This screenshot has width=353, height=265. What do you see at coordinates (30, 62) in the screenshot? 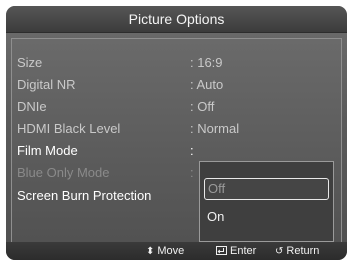
I see `menu-item-label: Size` at bounding box center [30, 62].